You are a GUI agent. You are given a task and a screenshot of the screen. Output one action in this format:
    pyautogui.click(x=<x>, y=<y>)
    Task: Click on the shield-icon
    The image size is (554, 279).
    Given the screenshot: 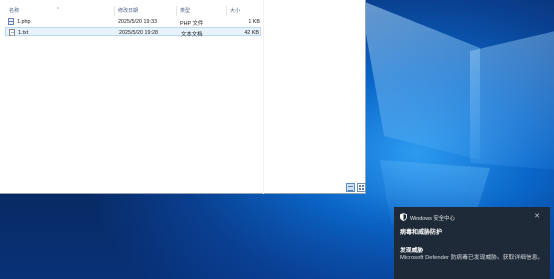 What is the action you would take?
    pyautogui.click(x=403, y=217)
    